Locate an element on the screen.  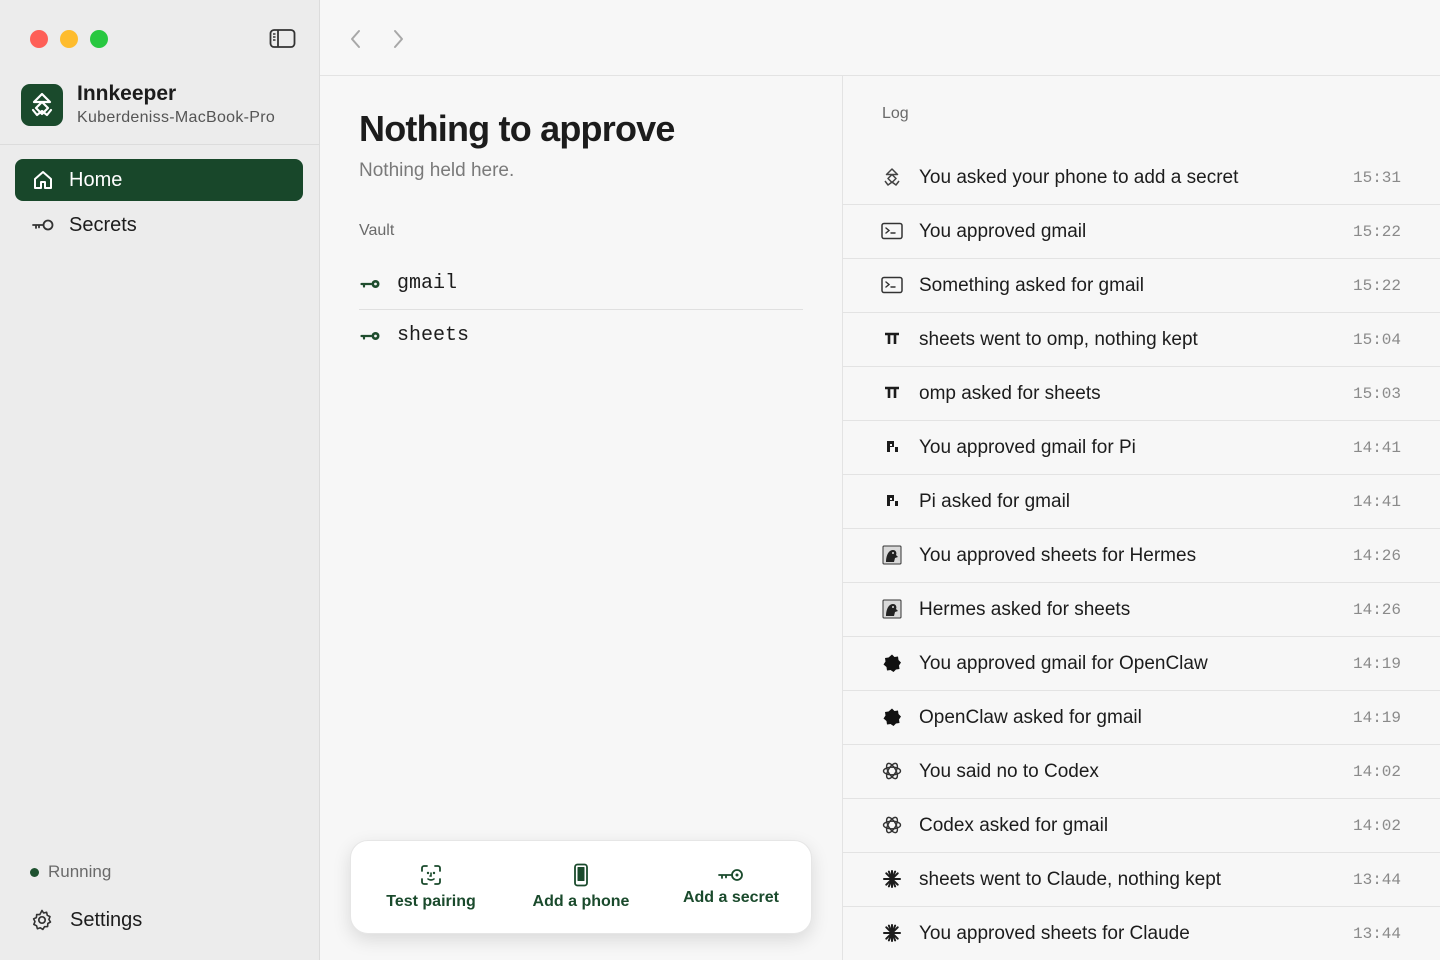
vault-item-sheets: sheets is located at coordinates (581, 335).